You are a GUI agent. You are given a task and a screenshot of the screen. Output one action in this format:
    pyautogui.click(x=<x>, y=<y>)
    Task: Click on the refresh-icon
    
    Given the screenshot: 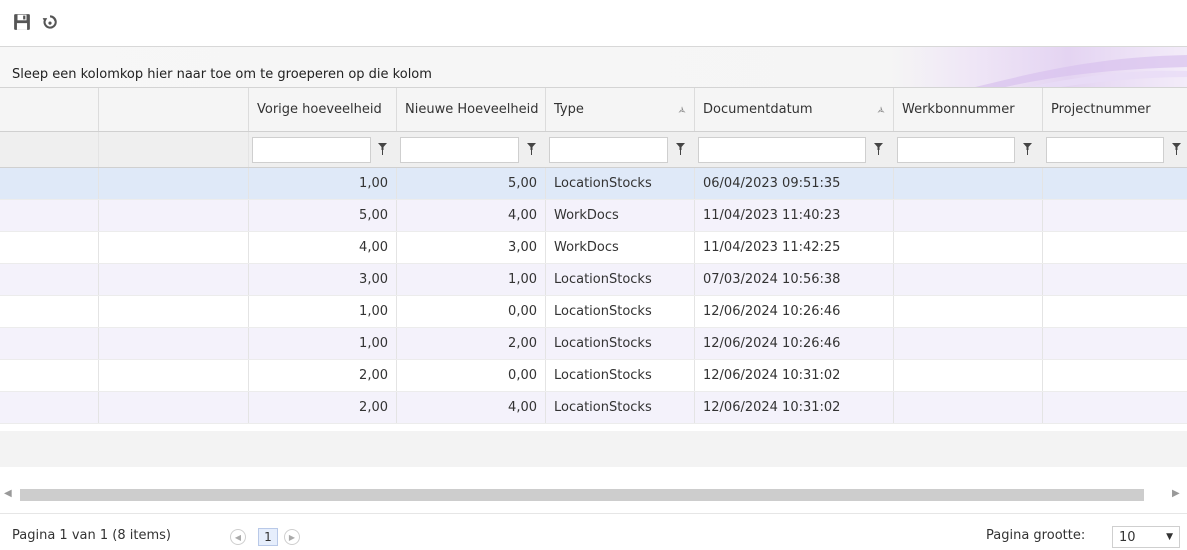 What is the action you would take?
    pyautogui.click(x=49, y=22)
    